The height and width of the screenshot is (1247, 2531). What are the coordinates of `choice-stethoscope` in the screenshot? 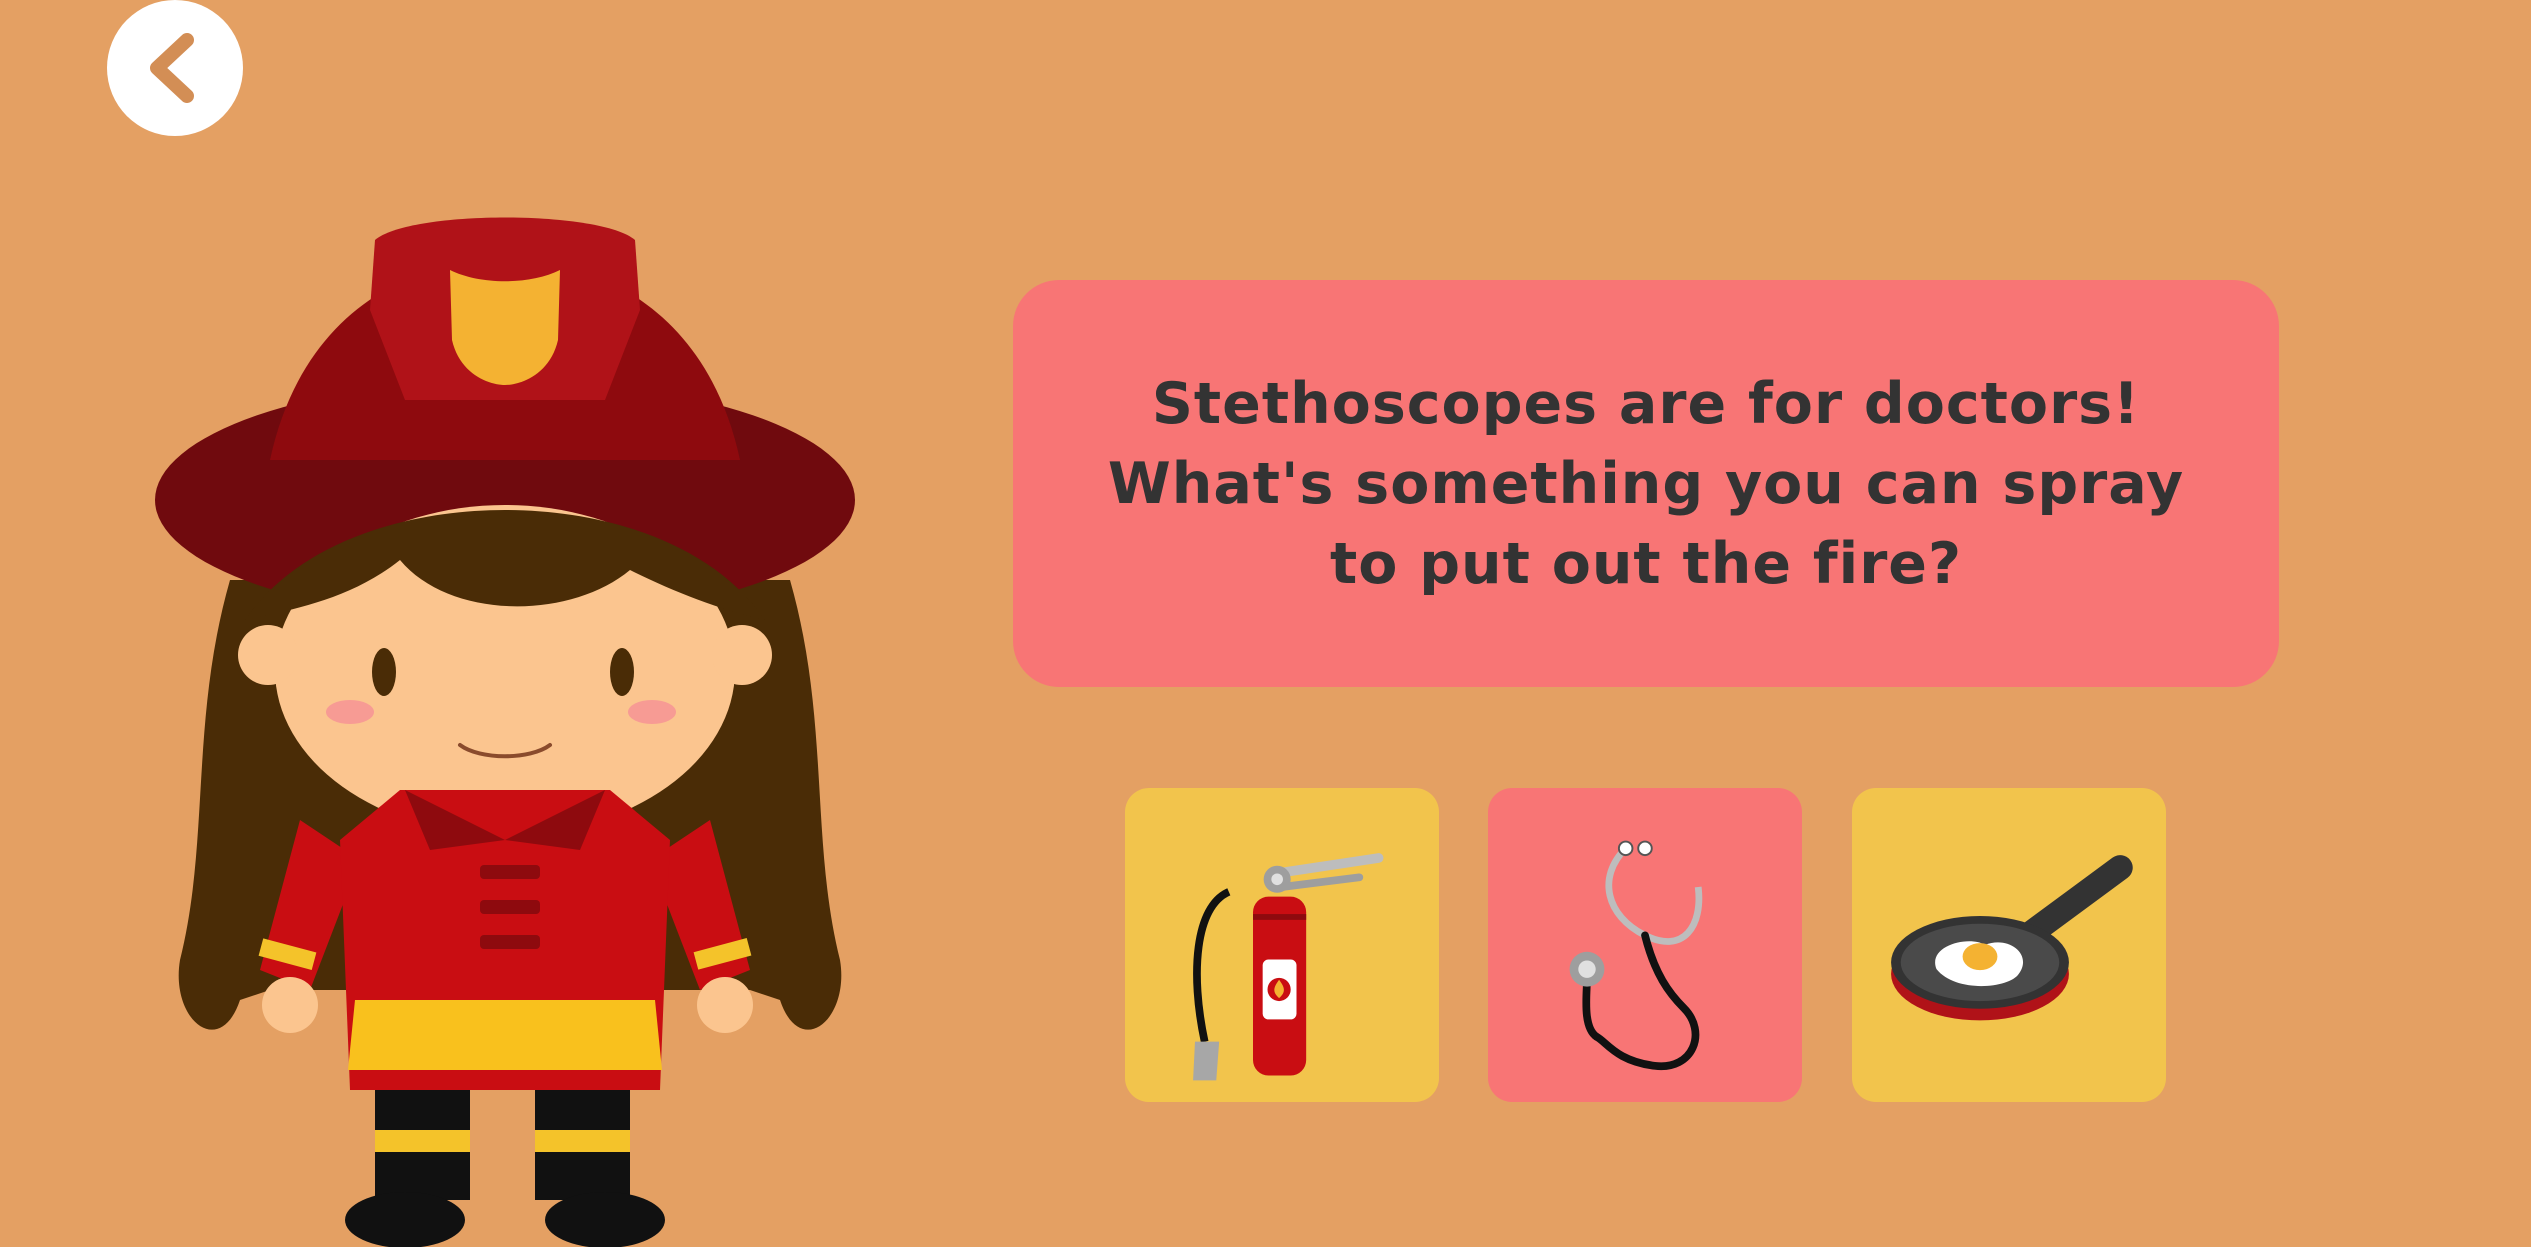 It's located at (1645, 945).